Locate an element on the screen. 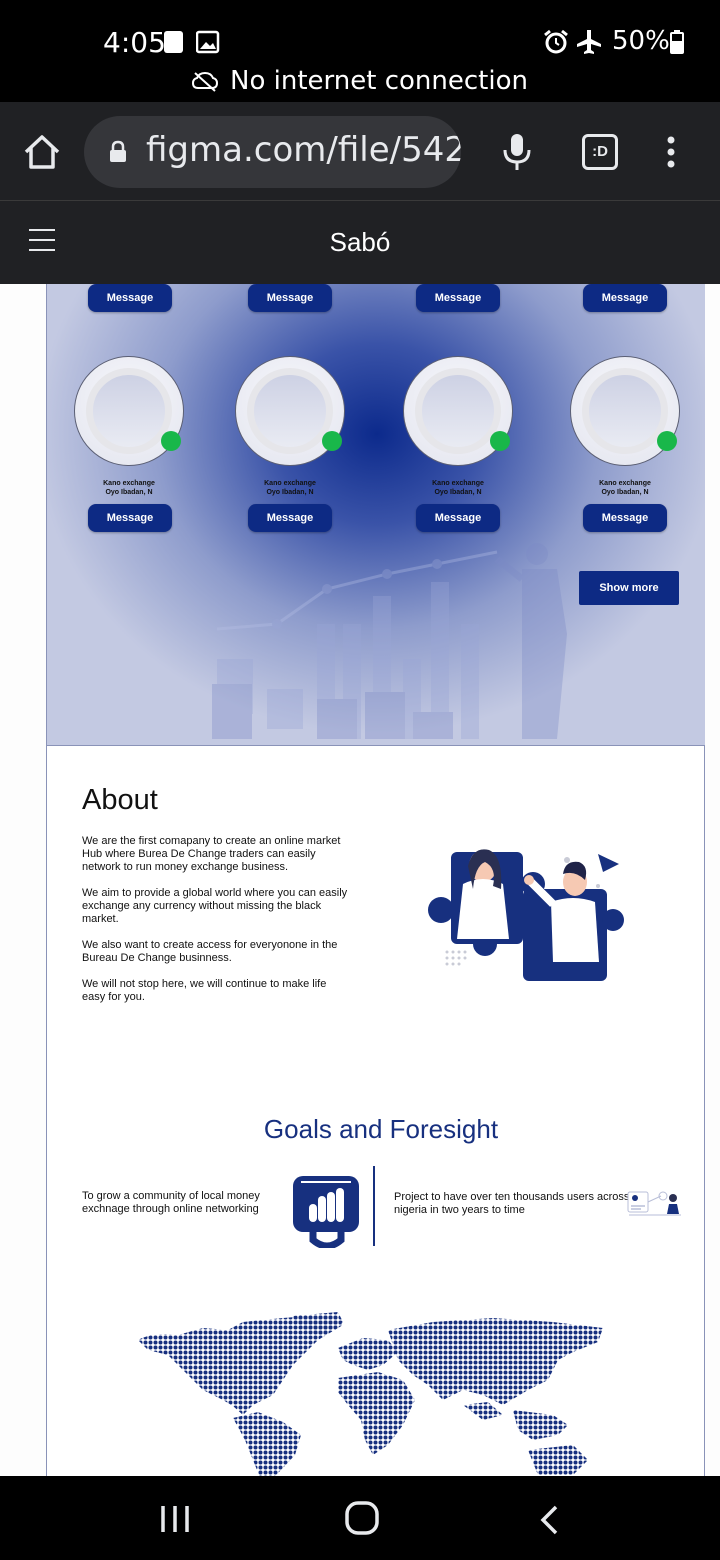 The image size is (720, 1560). project-growth-icon is located at coordinates (654, 1203).